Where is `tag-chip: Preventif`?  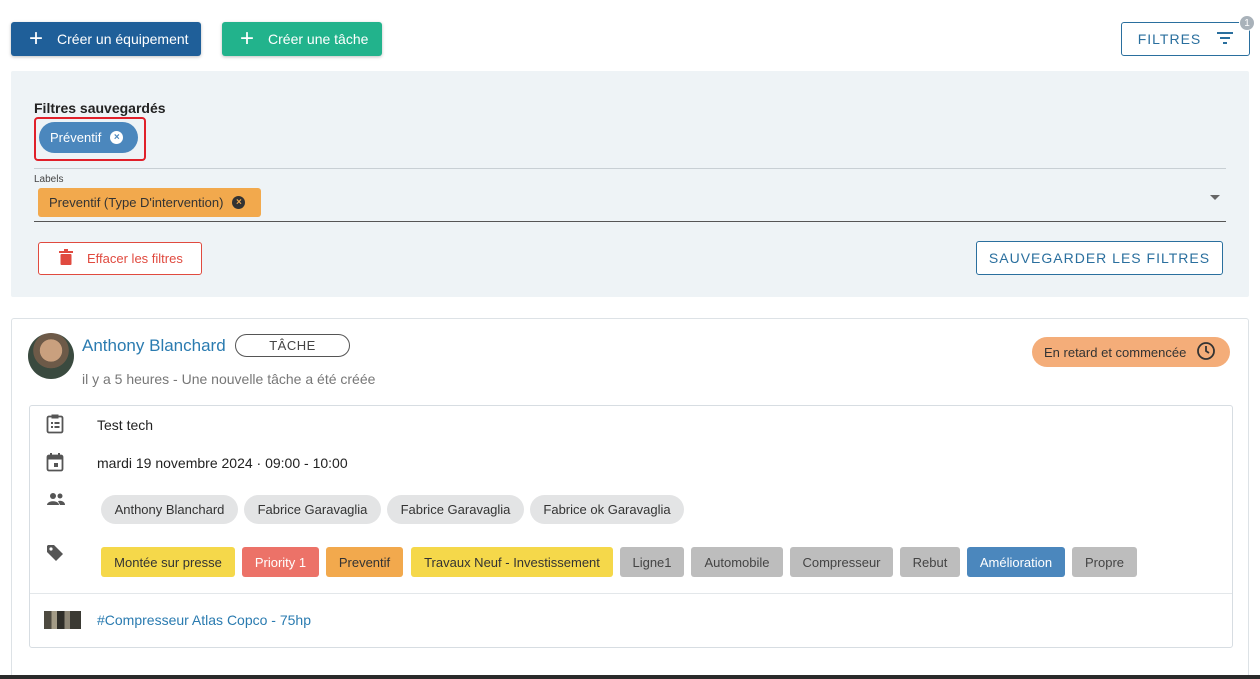 tag-chip: Preventif is located at coordinates (364, 562).